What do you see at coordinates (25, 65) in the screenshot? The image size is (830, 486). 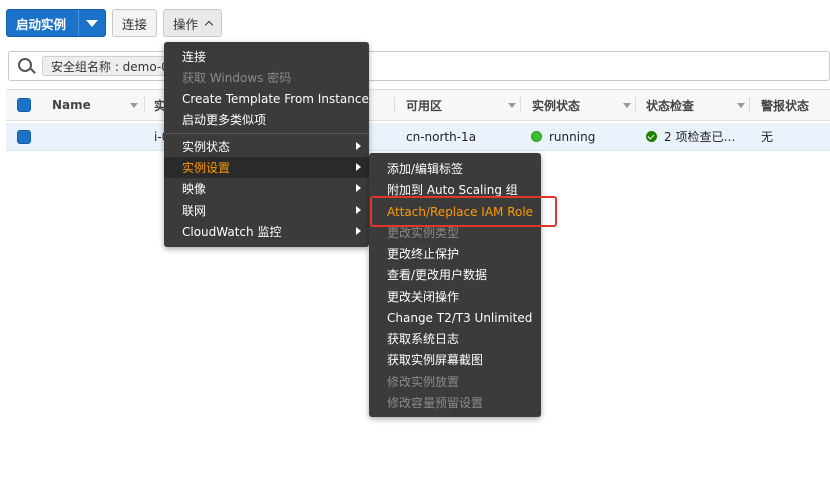 I see `search-icon` at bounding box center [25, 65].